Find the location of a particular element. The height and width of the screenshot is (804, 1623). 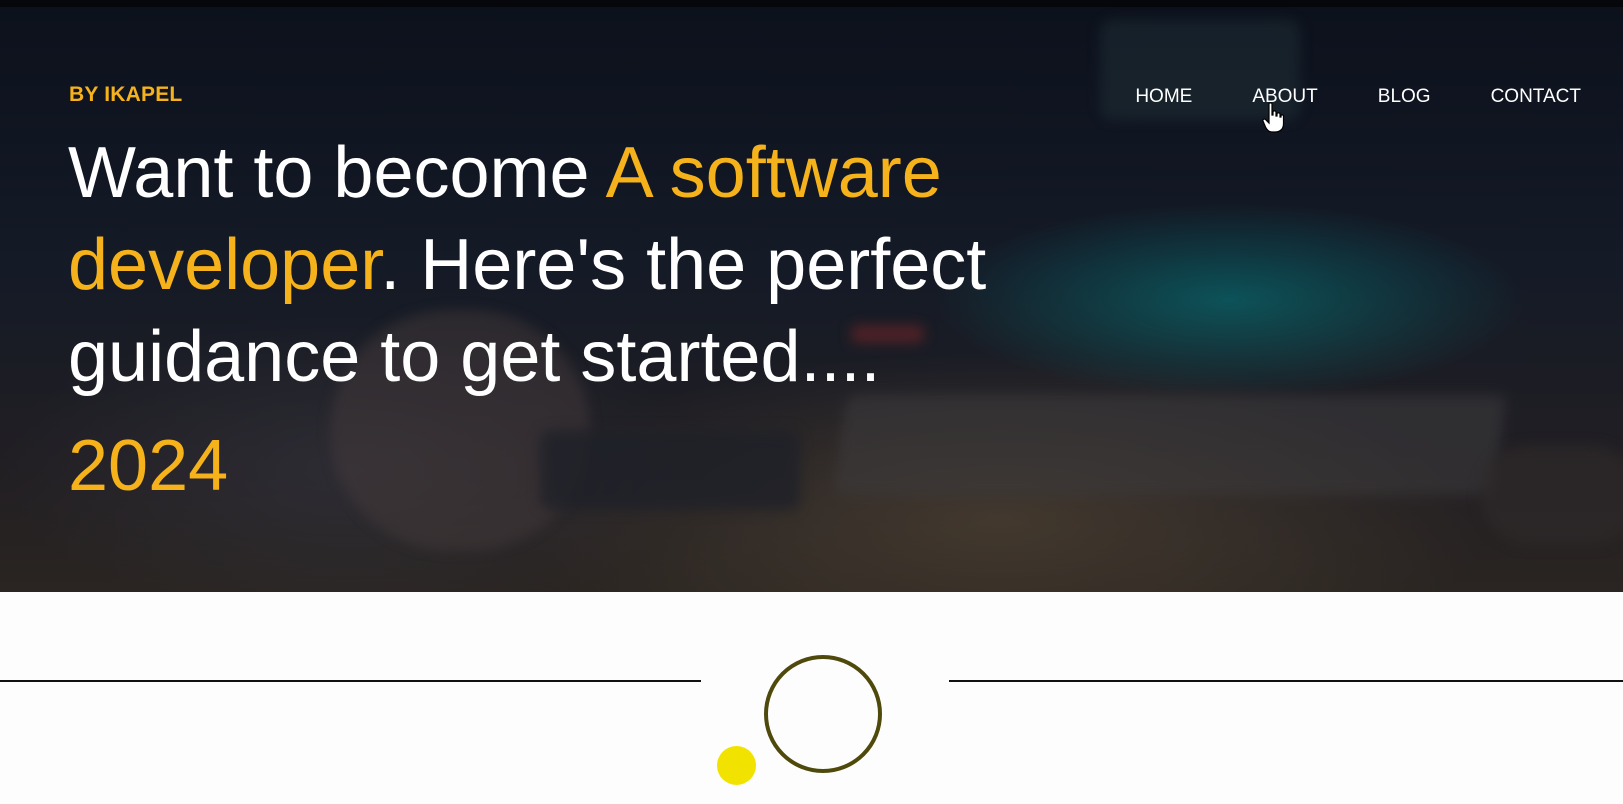

headline-part-1: Want to become is located at coordinates (337, 173).